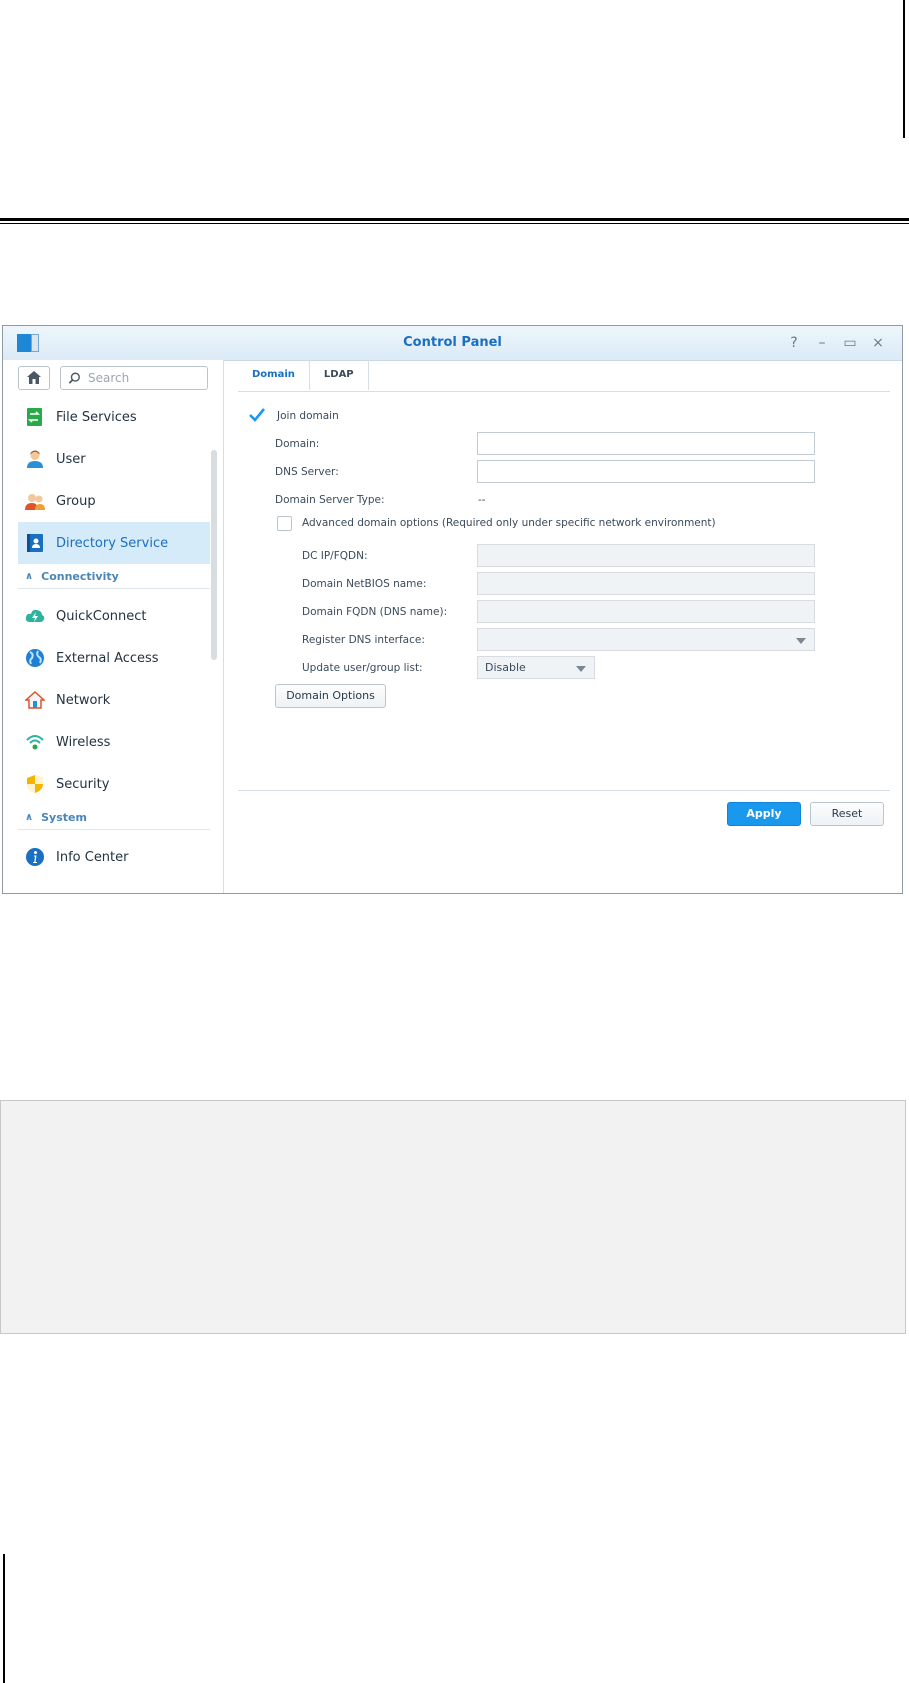 The image size is (909, 1683). I want to click on sidebar-item-quickconnect: QuickConnect, so click(114, 616).